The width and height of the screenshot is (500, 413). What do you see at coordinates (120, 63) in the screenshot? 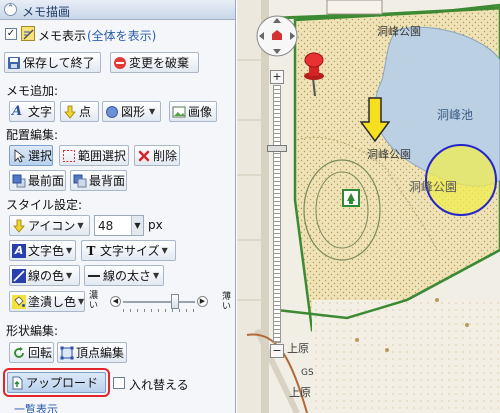
I see `no-entry-icon` at bounding box center [120, 63].